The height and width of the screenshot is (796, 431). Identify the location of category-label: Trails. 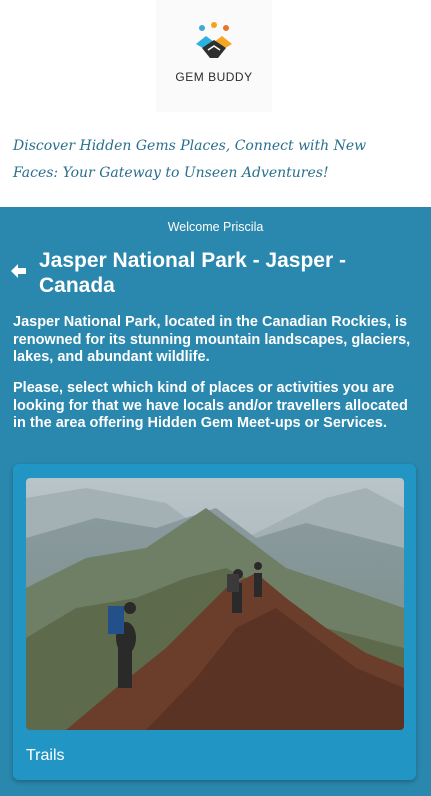
(45, 755).